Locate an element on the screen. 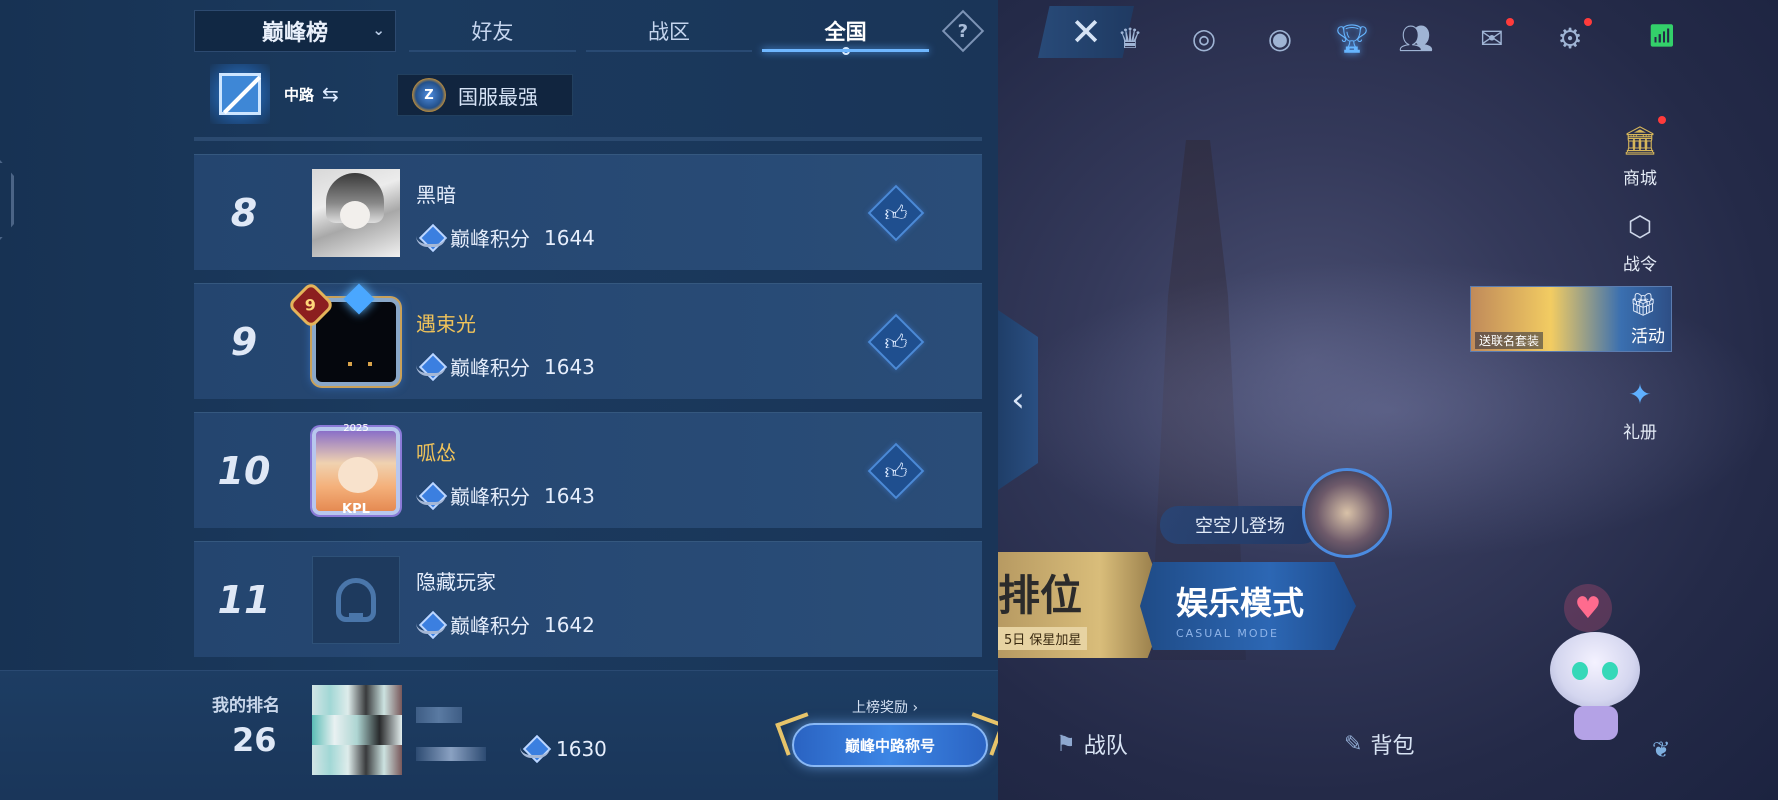 This screenshot has width=1778, height=800. leaderboard-row: 11 隐藏玩家 巅峰积分 1642 is located at coordinates (588, 599).